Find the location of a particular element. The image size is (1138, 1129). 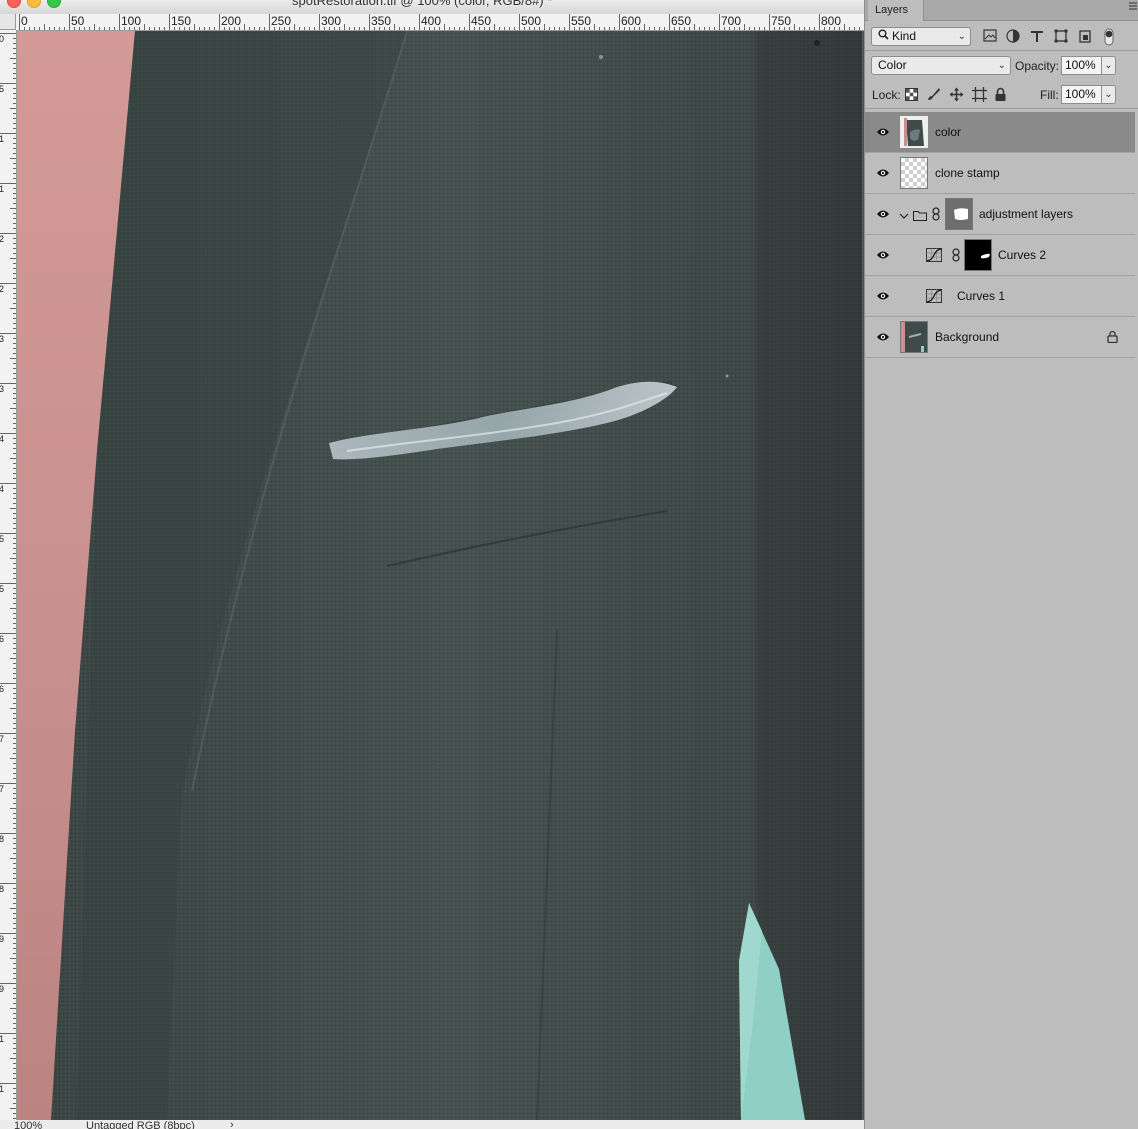

pixel-filter-icon is located at coordinates (991, 37).